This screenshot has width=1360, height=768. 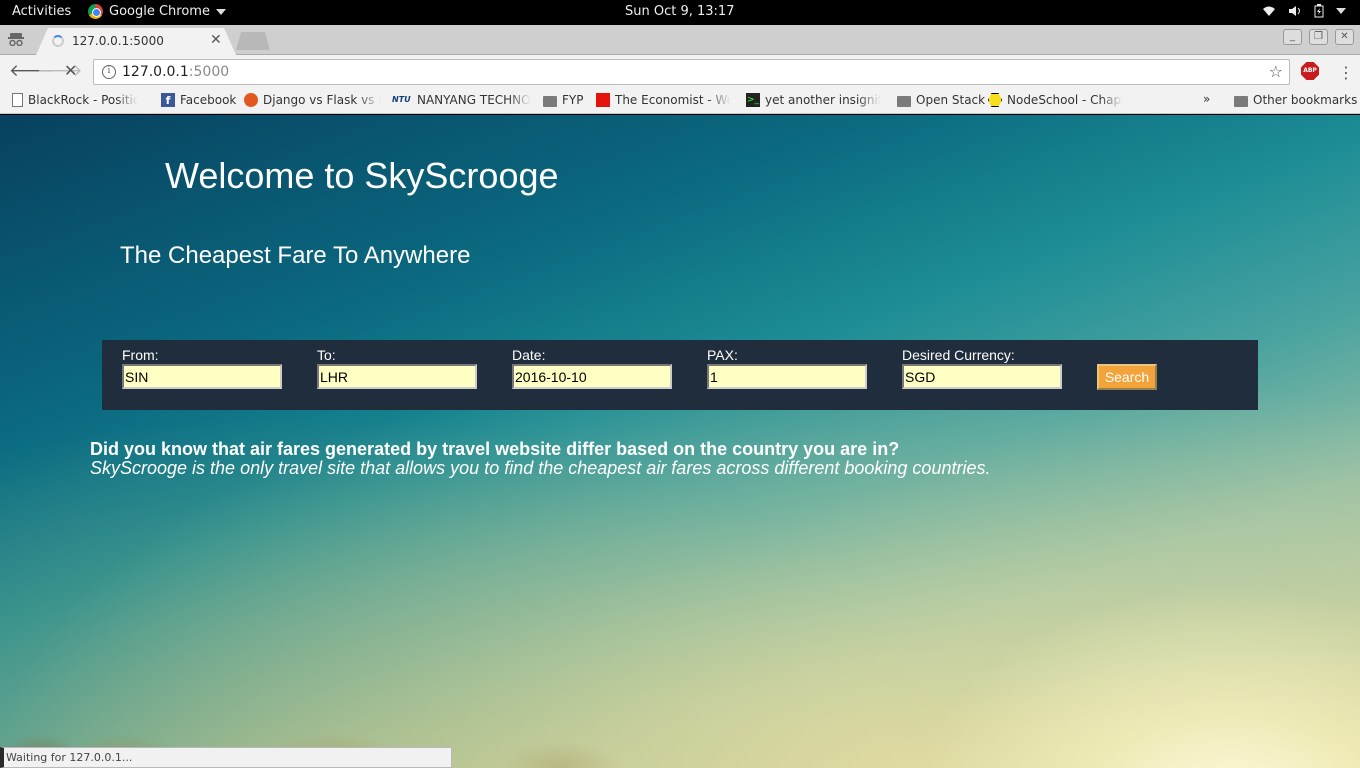 I want to click on address-bar: i 127.0.0.1:5000 ☆, so click(x=691, y=72).